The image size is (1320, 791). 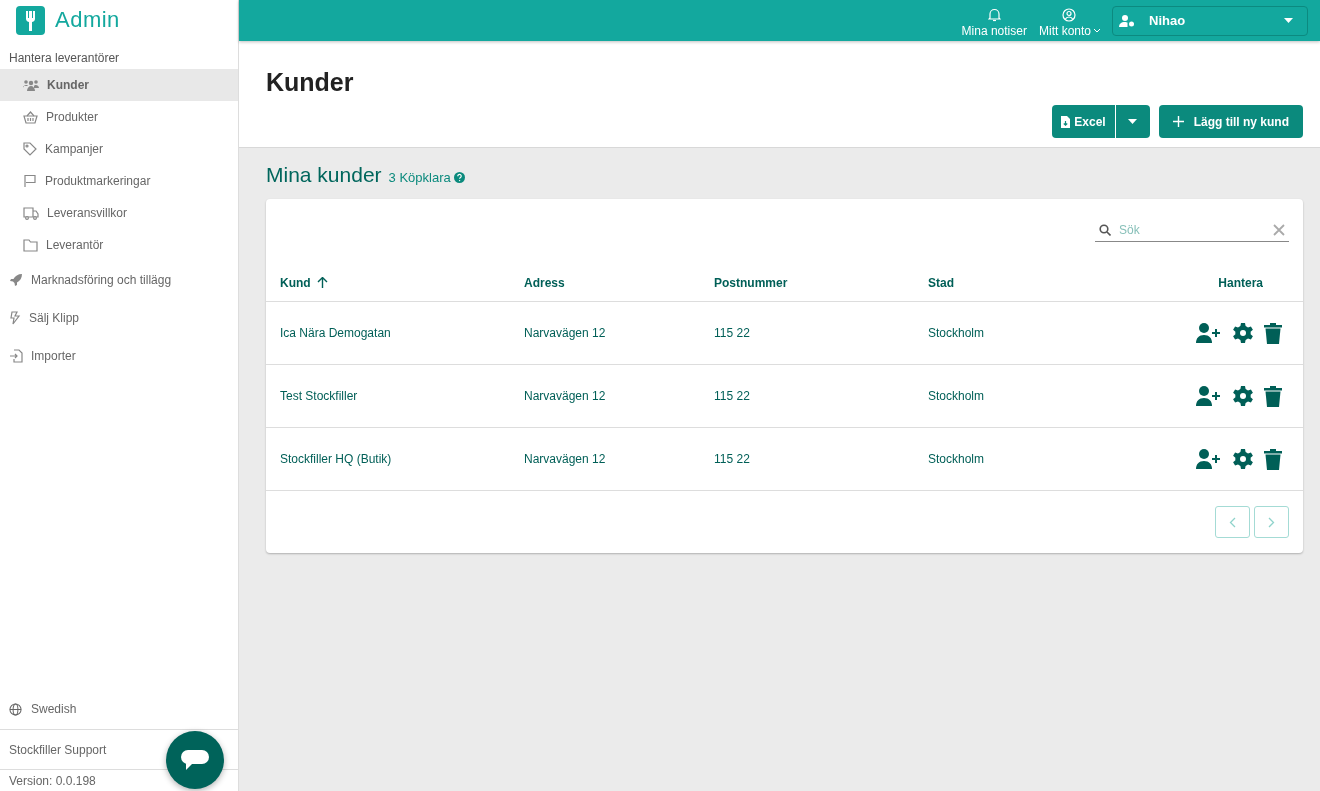 What do you see at coordinates (388, 396) in the screenshot?
I see `table-cell: Test Stockfiller` at bounding box center [388, 396].